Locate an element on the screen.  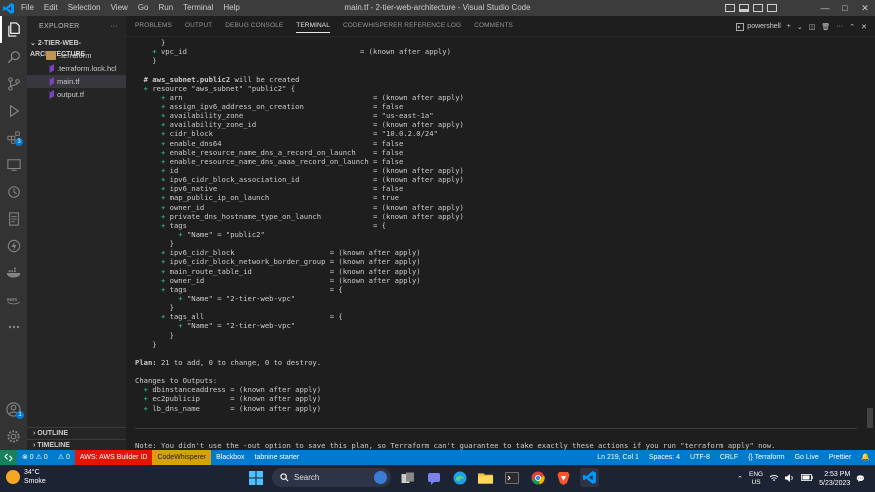
tab-debug-console: DEBUG CONSOLE is located at coordinates (254, 25).